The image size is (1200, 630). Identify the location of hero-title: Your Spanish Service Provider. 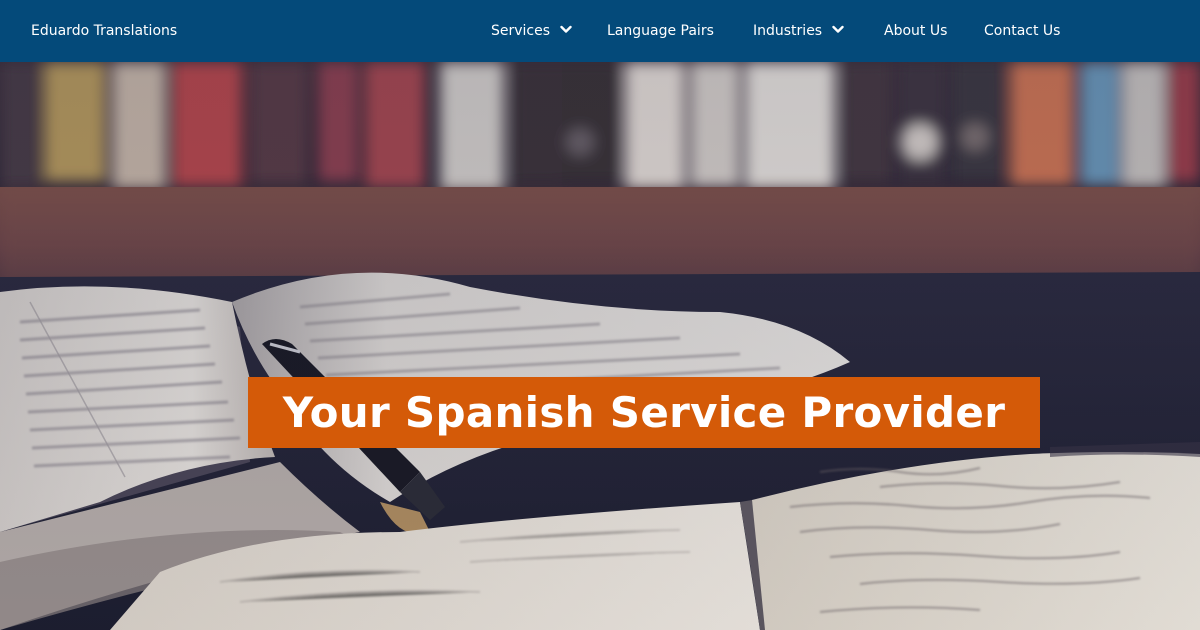
(644, 412).